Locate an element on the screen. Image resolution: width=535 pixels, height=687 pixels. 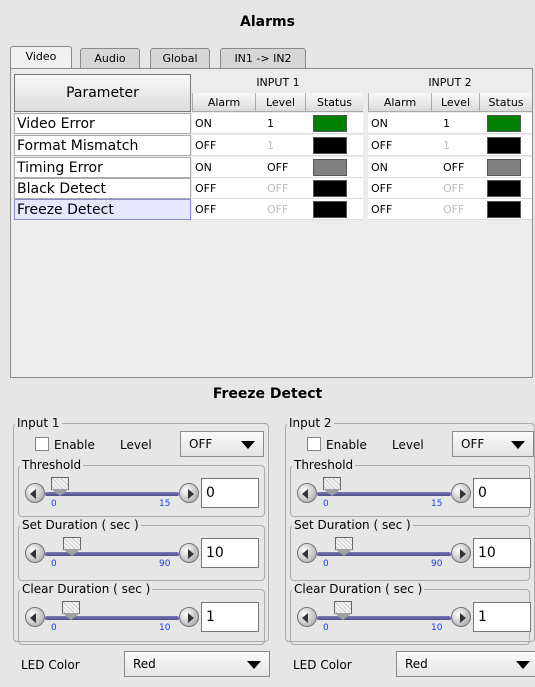
input2-clear-duration-input: 1 is located at coordinates (502, 617).